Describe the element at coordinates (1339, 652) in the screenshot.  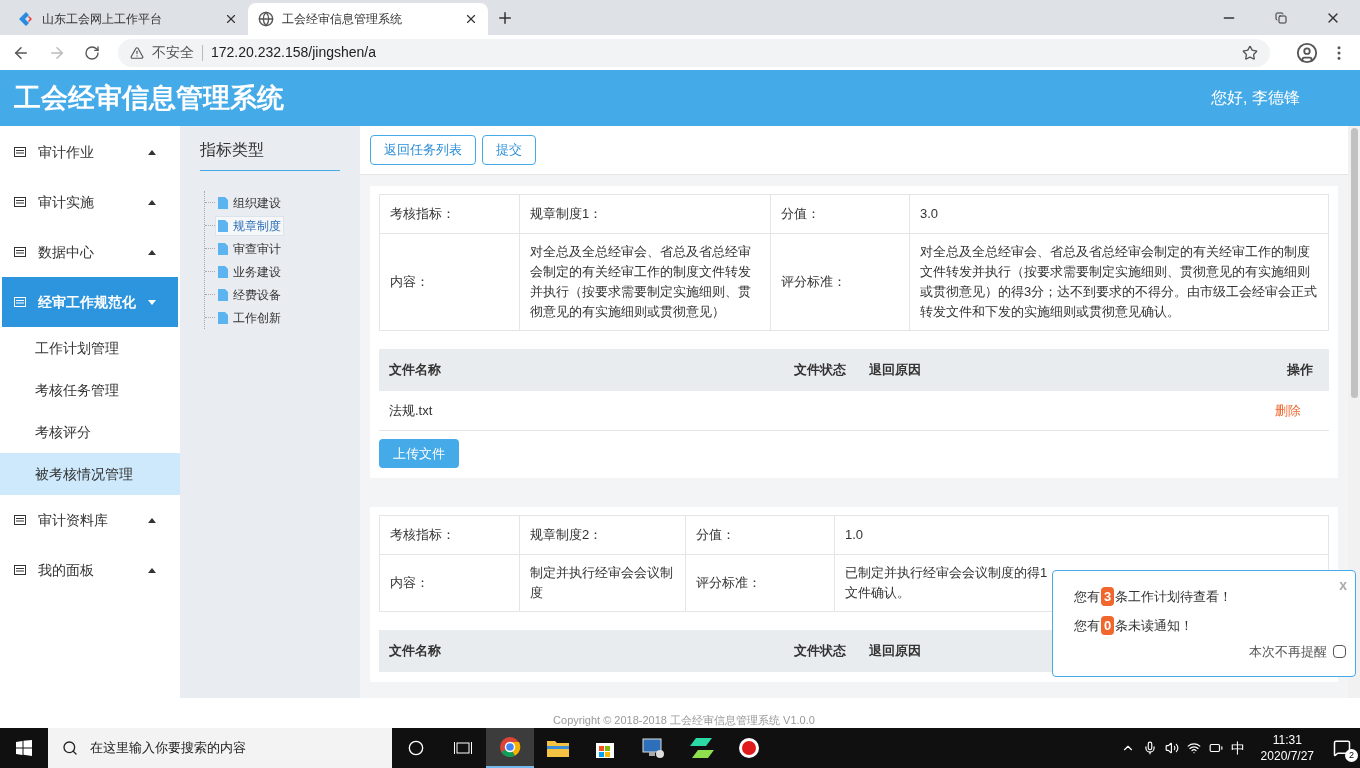
I see `checkbox` at that location.